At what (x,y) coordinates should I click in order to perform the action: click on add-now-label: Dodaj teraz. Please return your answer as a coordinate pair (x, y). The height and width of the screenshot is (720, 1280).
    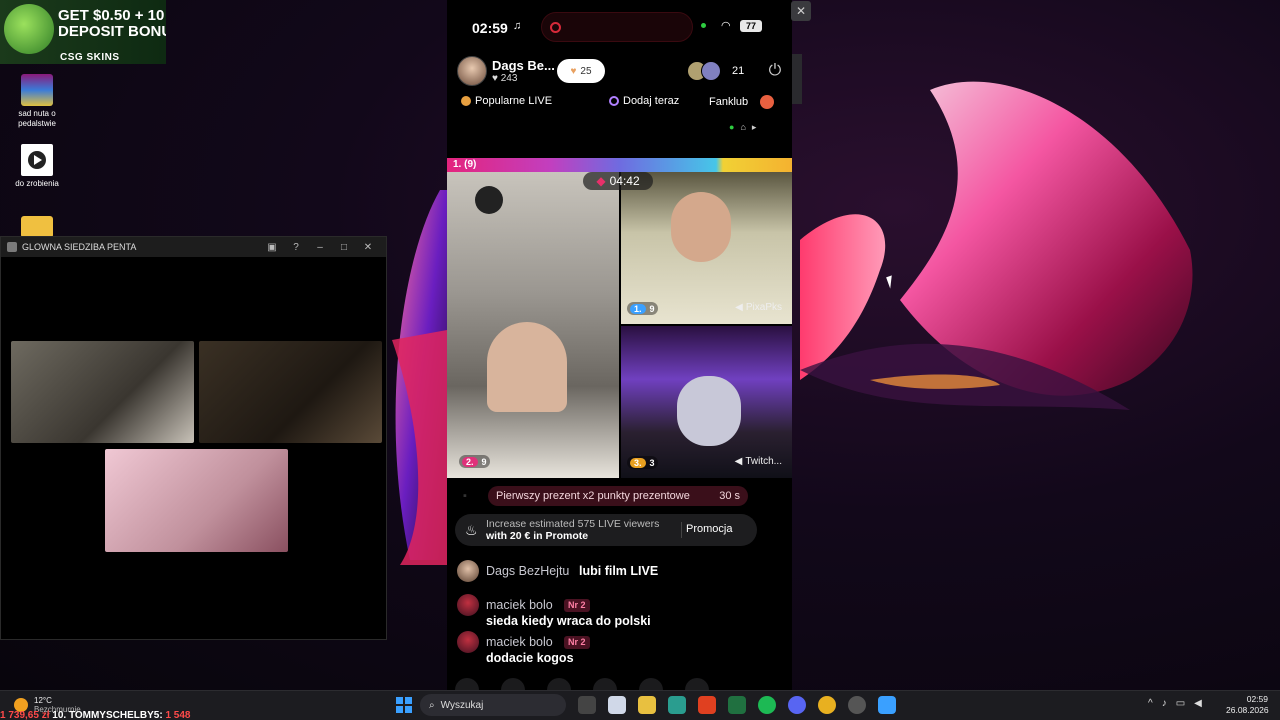
    Looking at the image, I should click on (651, 101).